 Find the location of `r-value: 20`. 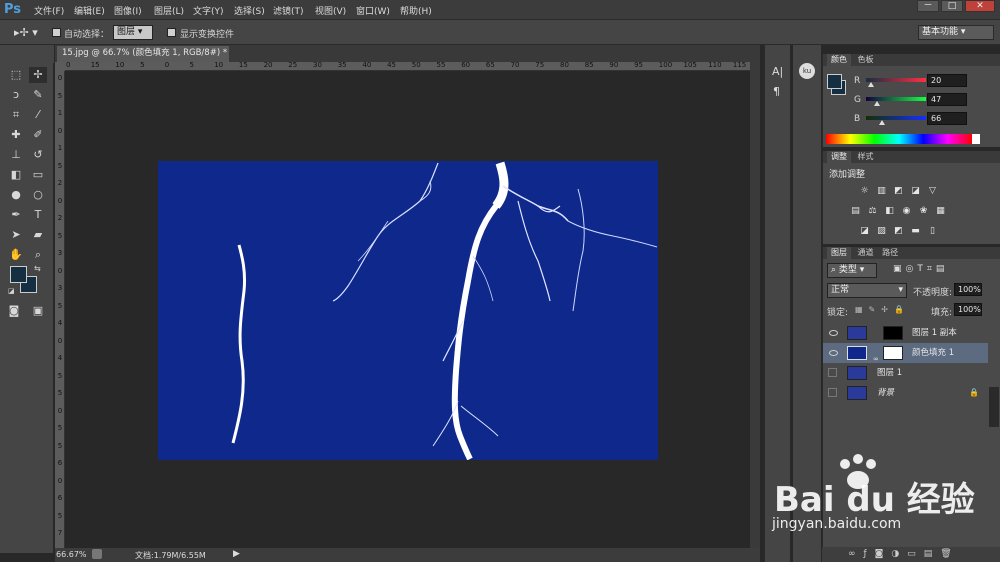

r-value: 20 is located at coordinates (947, 80).